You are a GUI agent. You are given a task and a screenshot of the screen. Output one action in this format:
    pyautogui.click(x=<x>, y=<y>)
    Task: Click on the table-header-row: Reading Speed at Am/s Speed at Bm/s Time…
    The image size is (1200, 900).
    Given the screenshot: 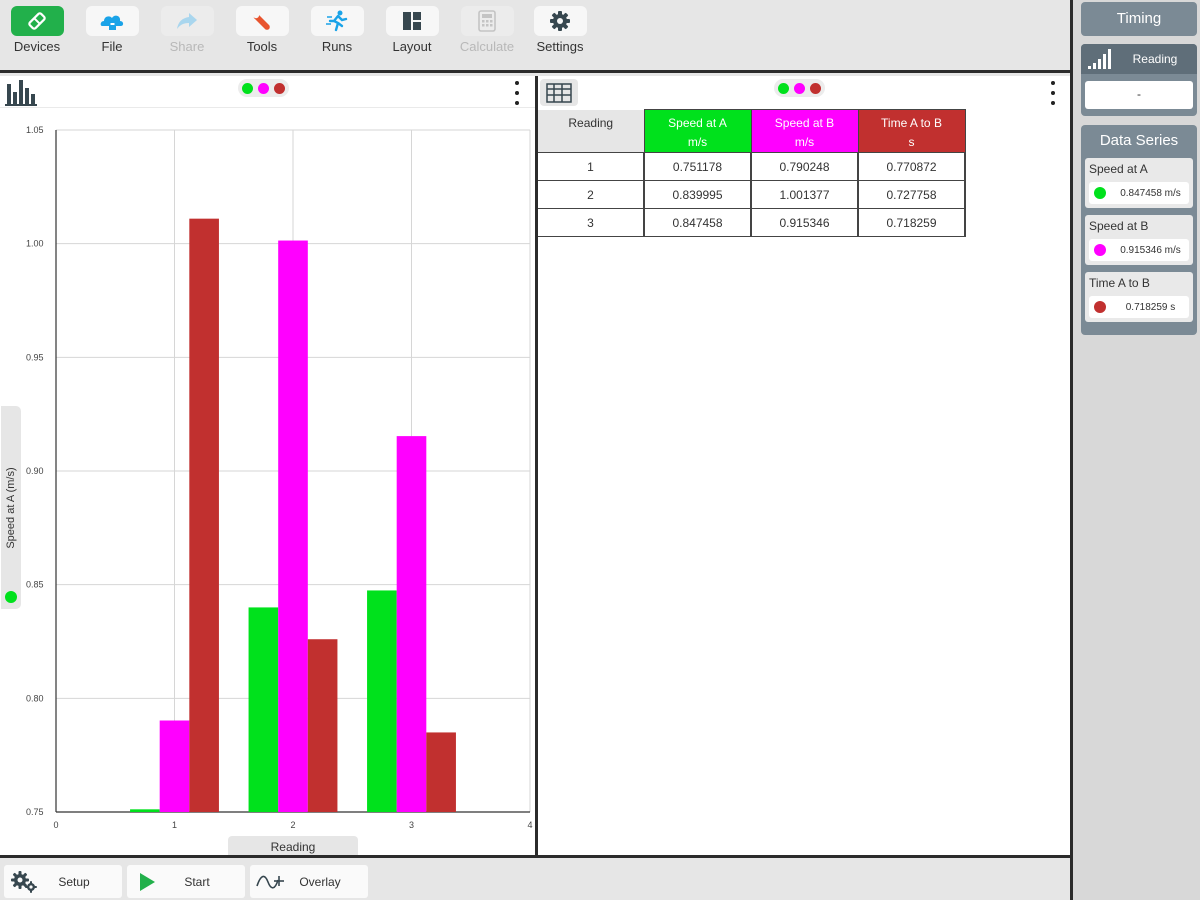 What is the action you would take?
    pyautogui.click(x=752, y=131)
    